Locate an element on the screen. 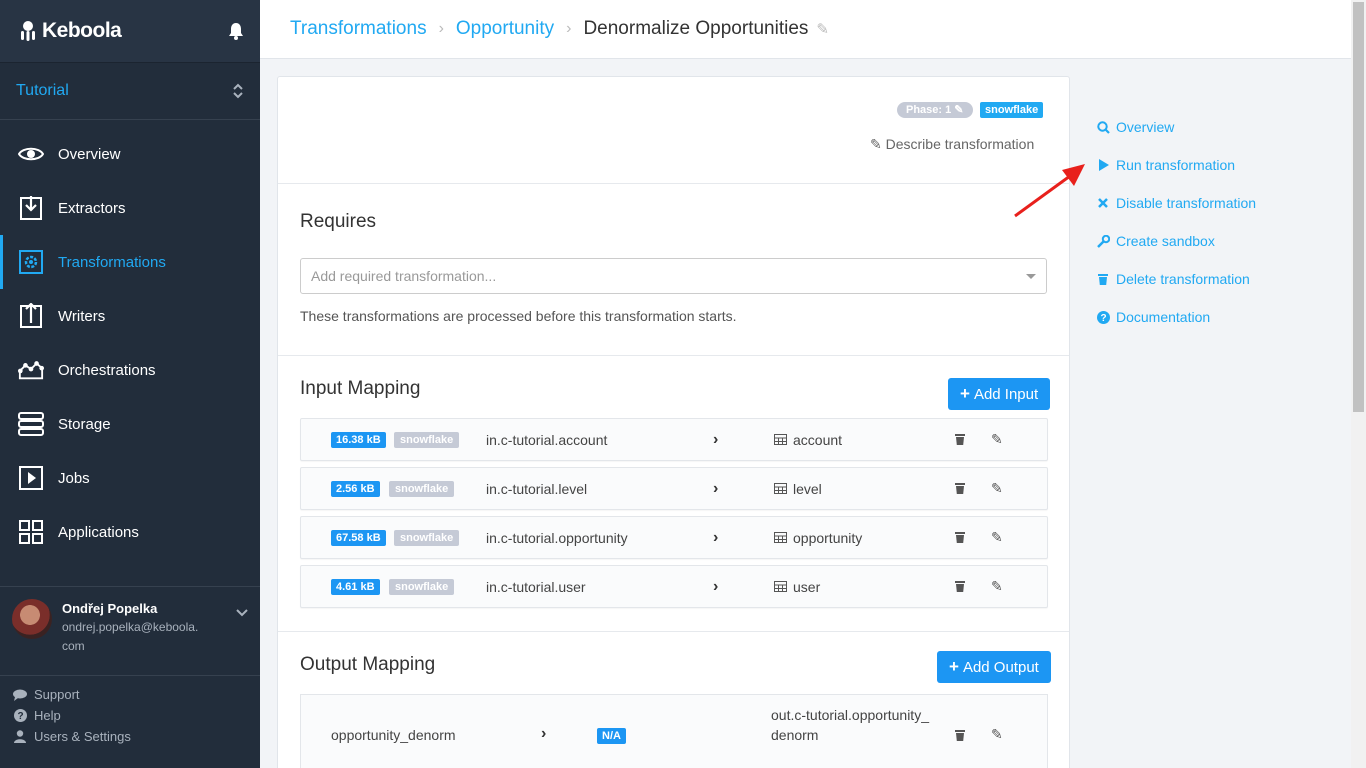  sidebar-item-overview: Overview is located at coordinates (130, 154).